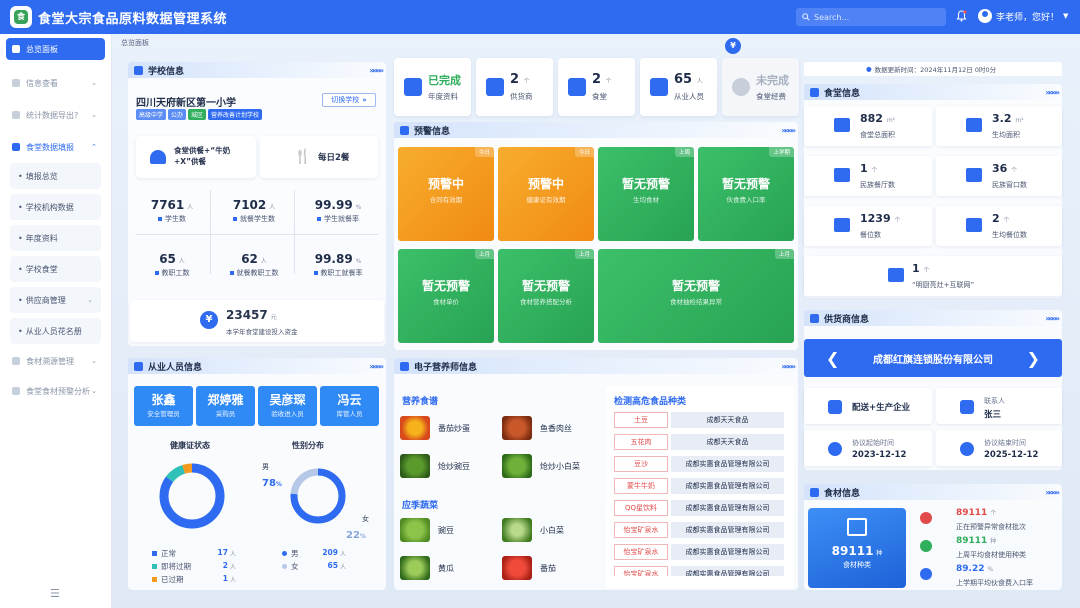 This screenshot has width=1080, height=608. I want to click on pct-unit: %, so click(278, 484).